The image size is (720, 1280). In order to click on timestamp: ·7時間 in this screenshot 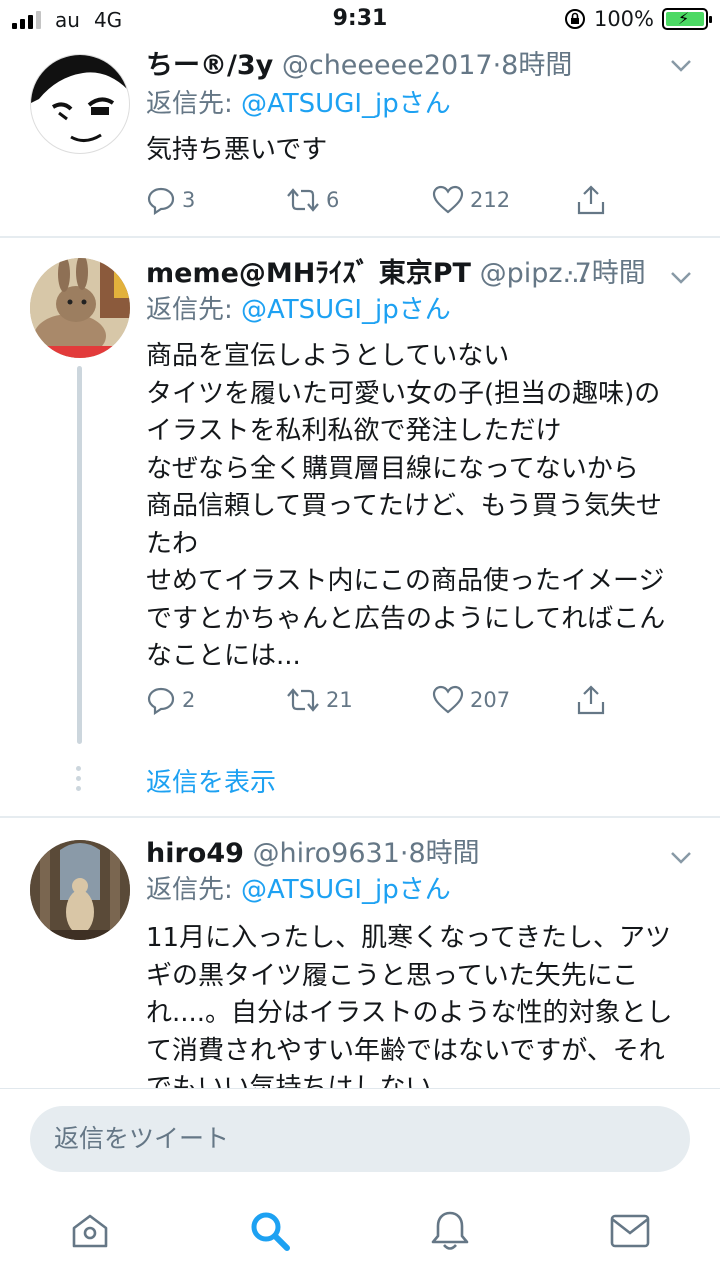, I will do `click(606, 273)`.